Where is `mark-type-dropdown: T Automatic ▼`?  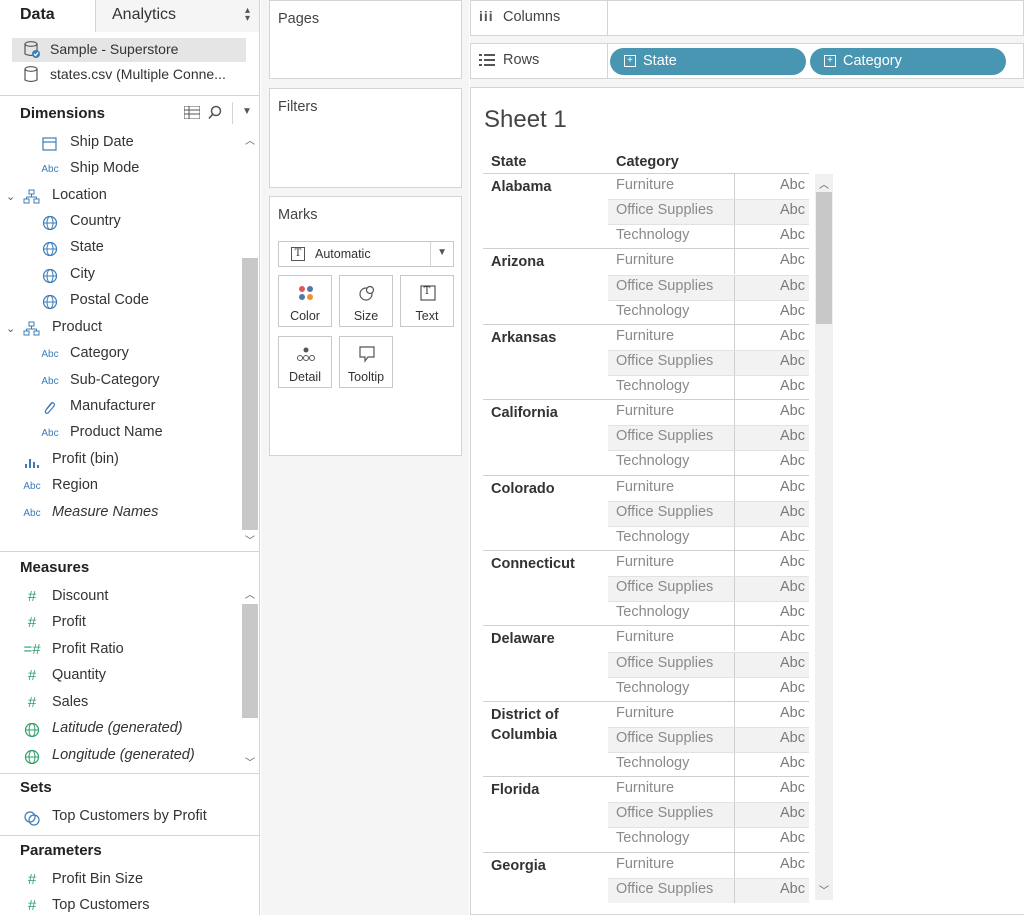
mark-type-dropdown: T Automatic ▼ is located at coordinates (366, 254).